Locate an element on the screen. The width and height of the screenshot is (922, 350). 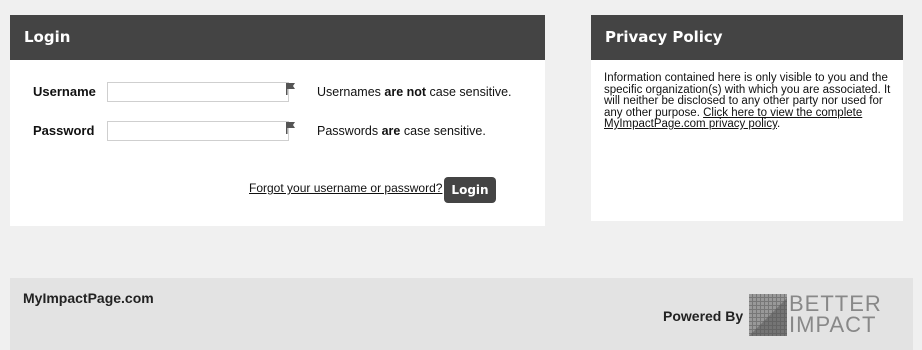
login-header: Login is located at coordinates (277, 37).